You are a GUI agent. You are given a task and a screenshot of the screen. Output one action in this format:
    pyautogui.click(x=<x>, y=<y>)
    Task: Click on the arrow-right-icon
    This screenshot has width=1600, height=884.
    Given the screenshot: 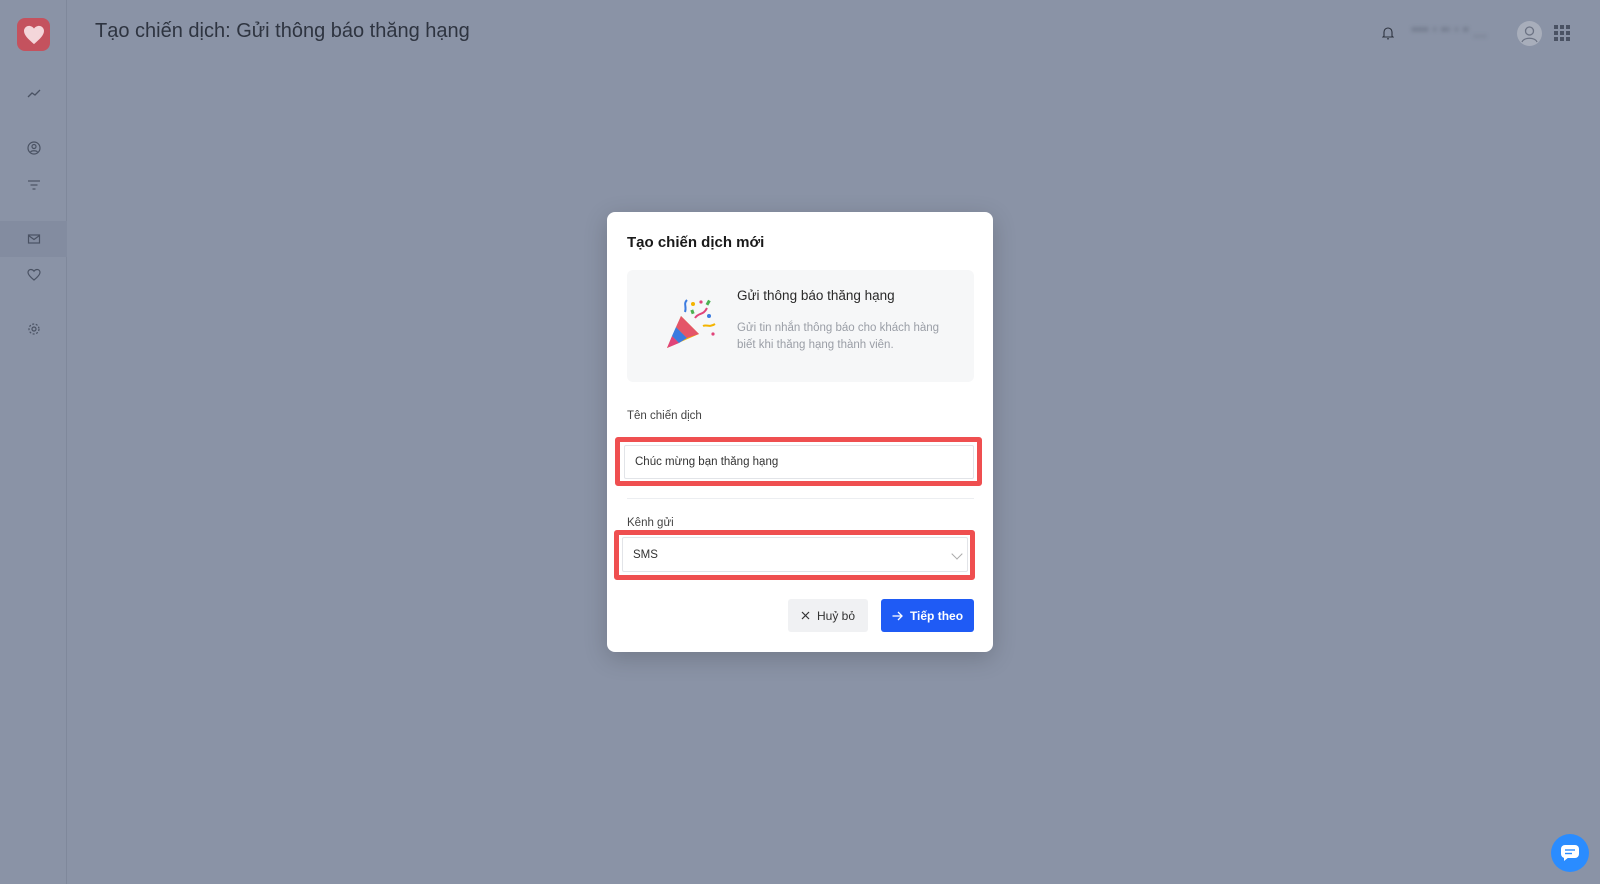 What is the action you would take?
    pyautogui.click(x=897, y=615)
    